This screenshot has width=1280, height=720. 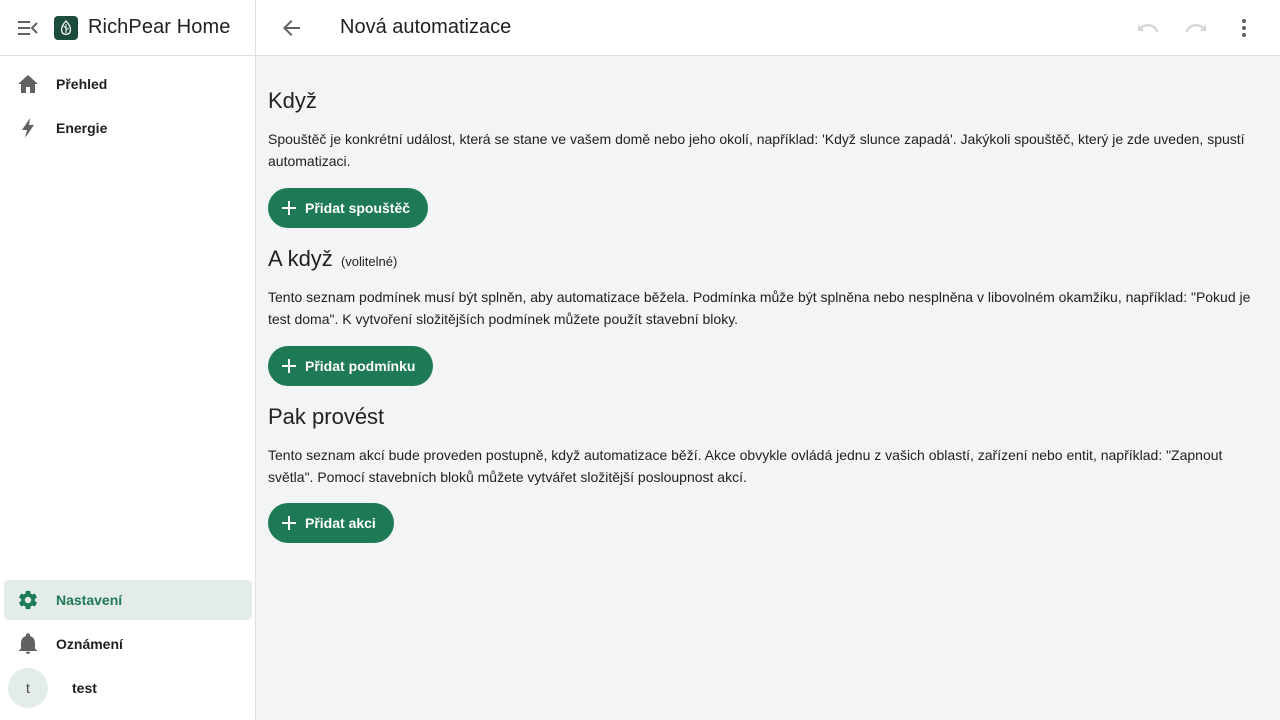 I want to click on add-condition-button: Přidat podmínku, so click(x=351, y=366).